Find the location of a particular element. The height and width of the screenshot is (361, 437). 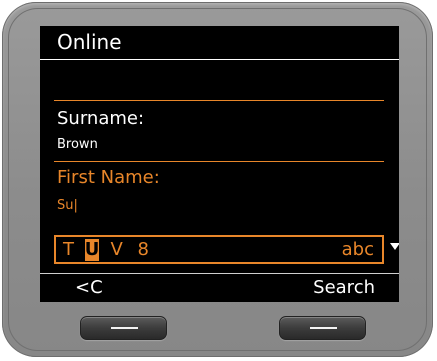

right-hardware-key is located at coordinates (322, 328).